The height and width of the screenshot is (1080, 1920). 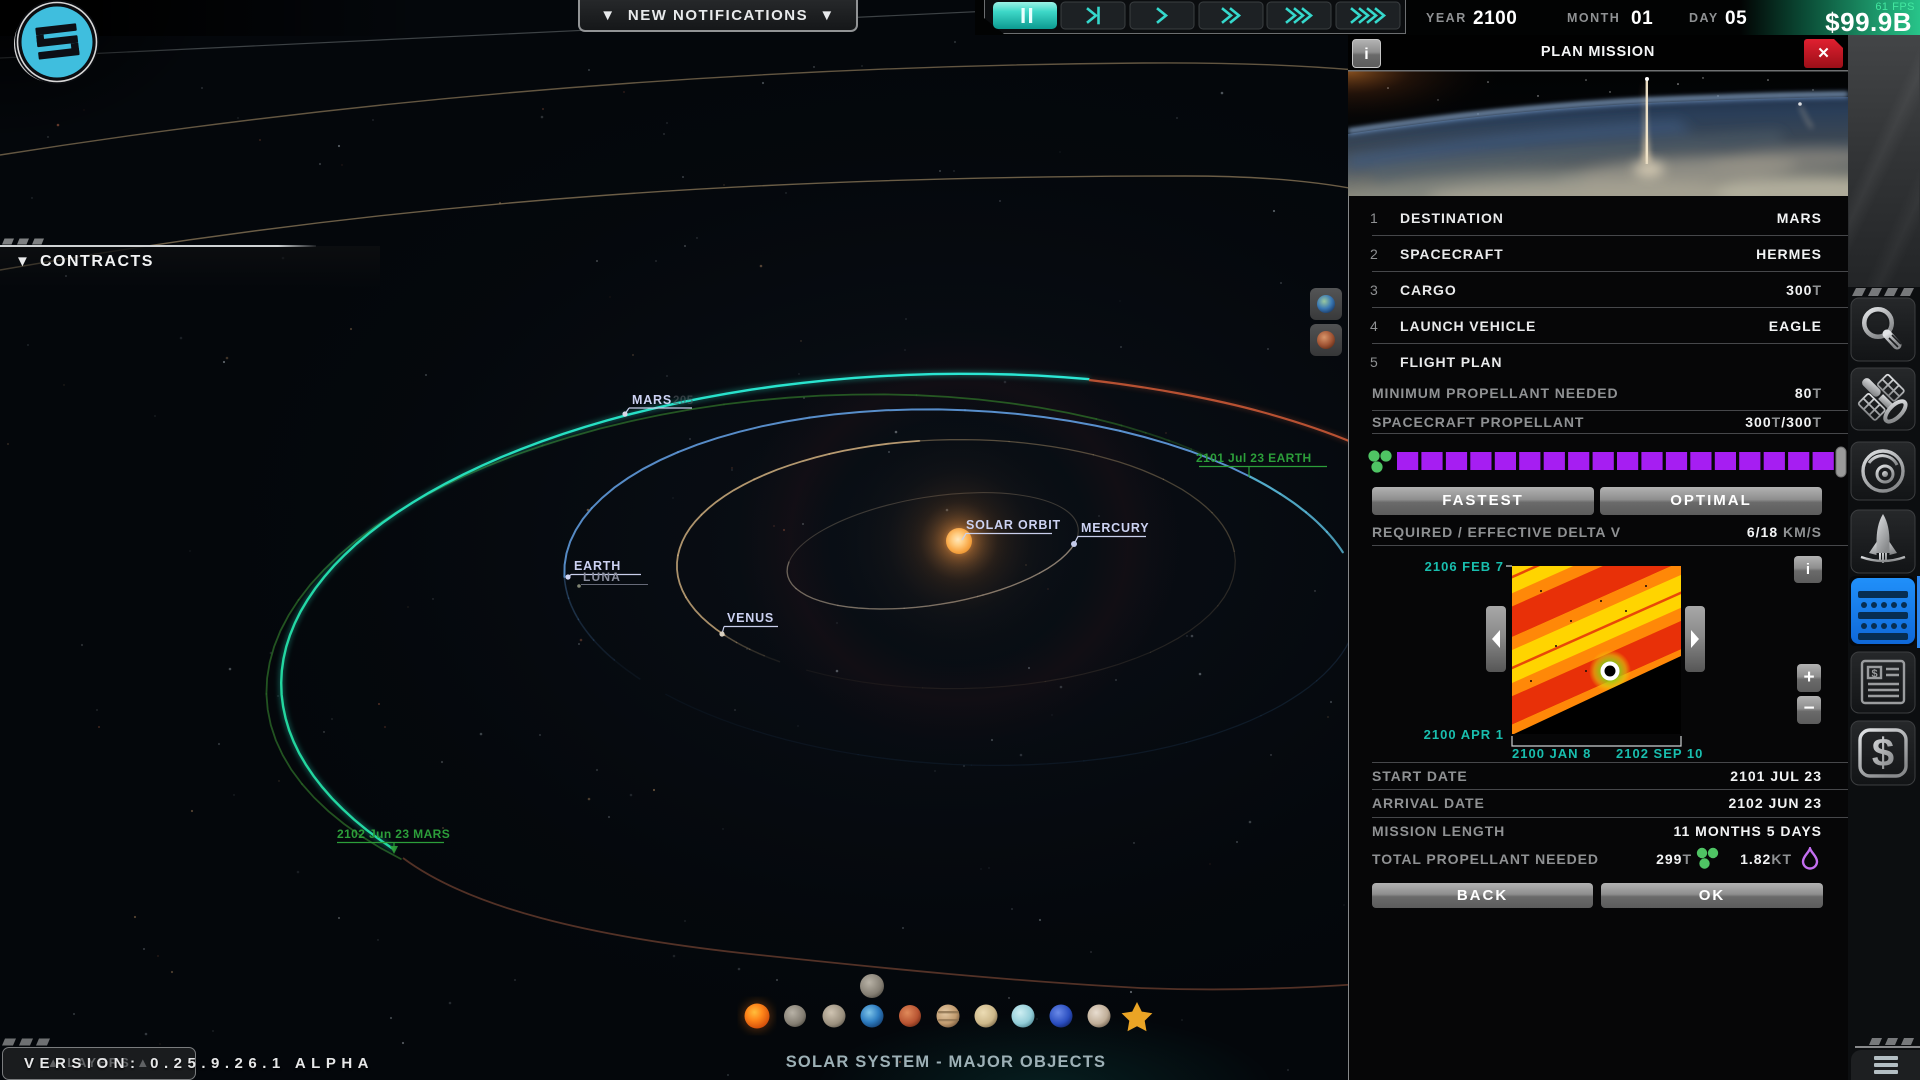 What do you see at coordinates (1464, 734) in the screenshot?
I see `svg-text: 2100 APR 1` at bounding box center [1464, 734].